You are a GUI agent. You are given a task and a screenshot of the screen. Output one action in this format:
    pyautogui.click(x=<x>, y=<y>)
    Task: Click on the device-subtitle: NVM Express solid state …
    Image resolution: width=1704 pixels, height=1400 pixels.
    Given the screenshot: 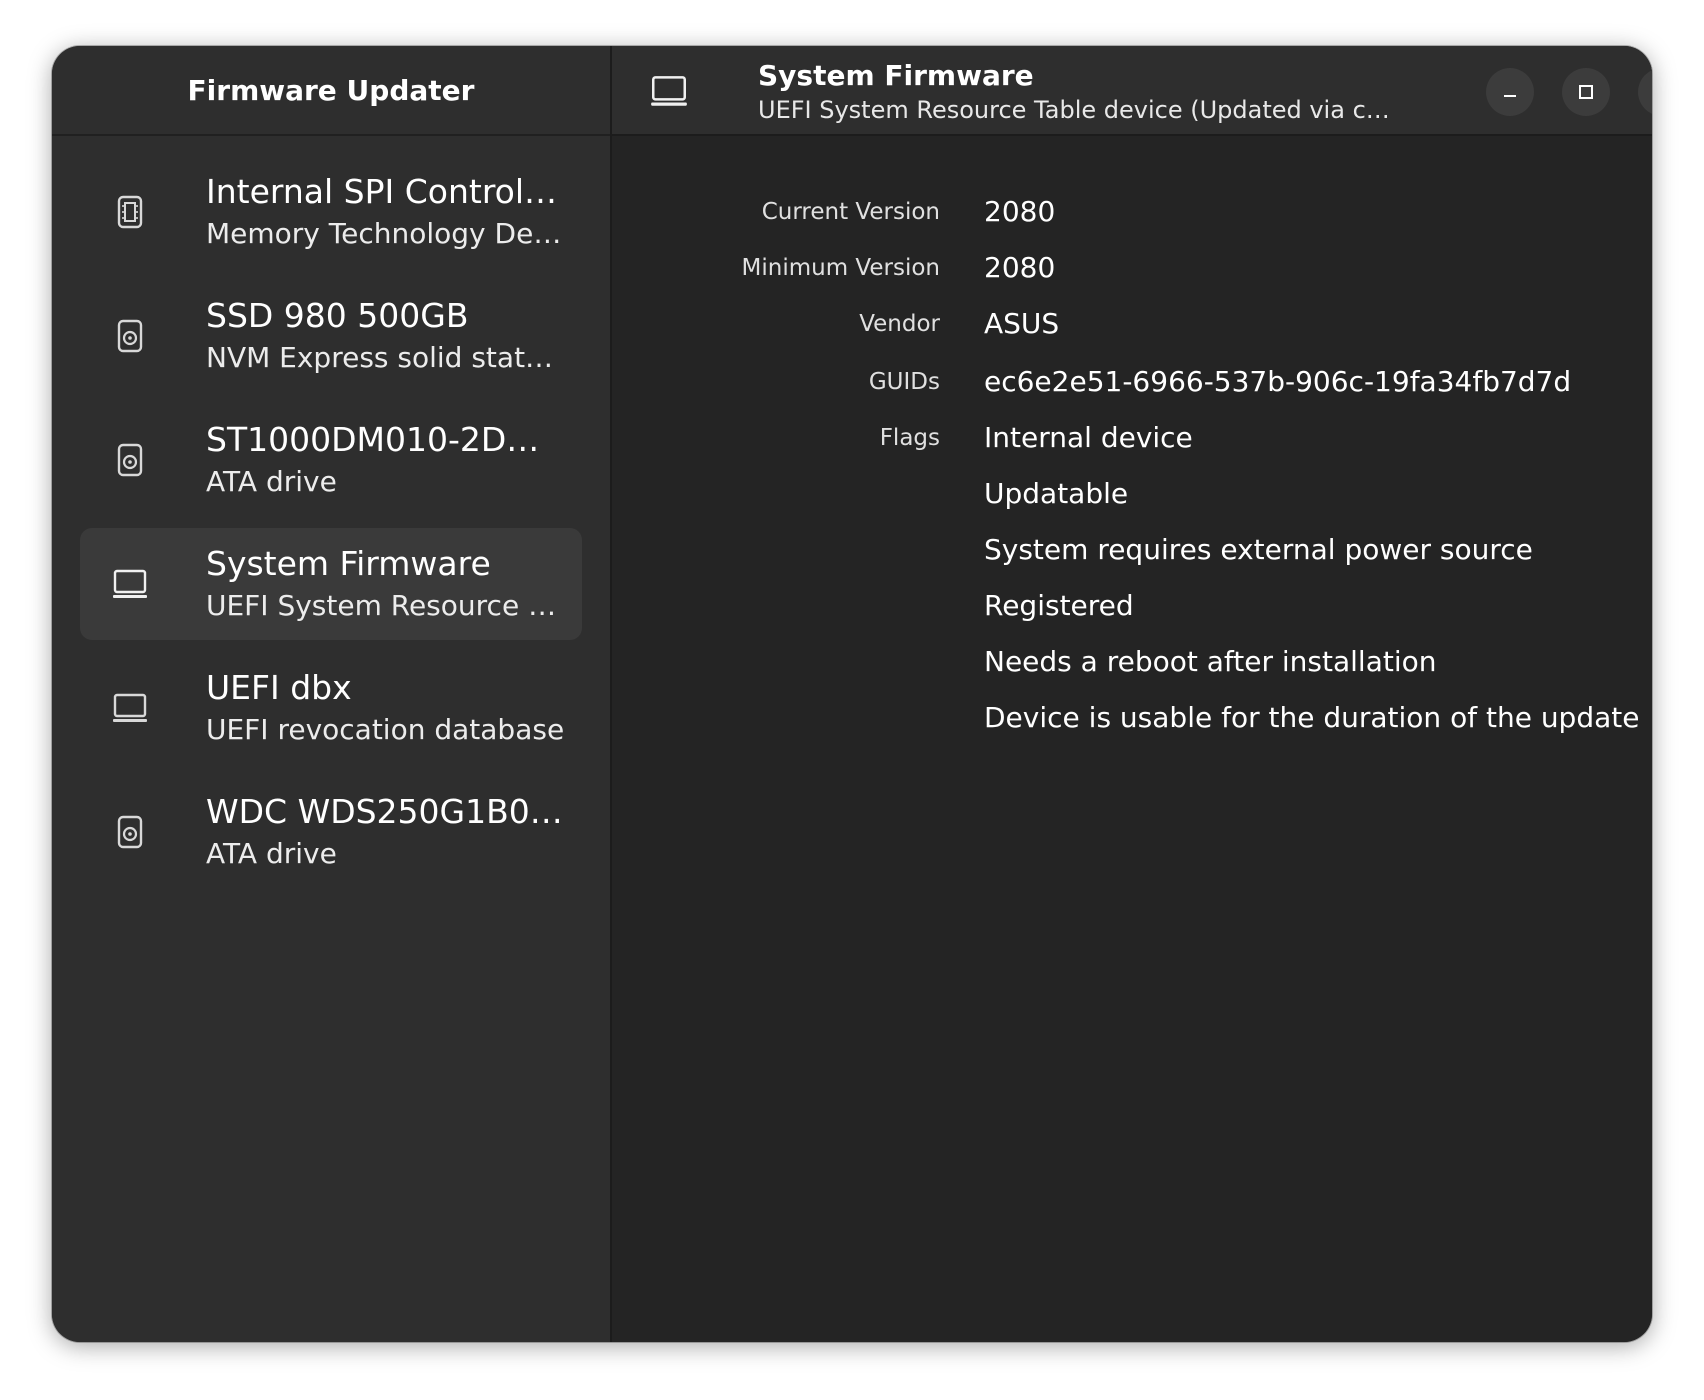 What is the action you would take?
    pyautogui.click(x=386, y=357)
    